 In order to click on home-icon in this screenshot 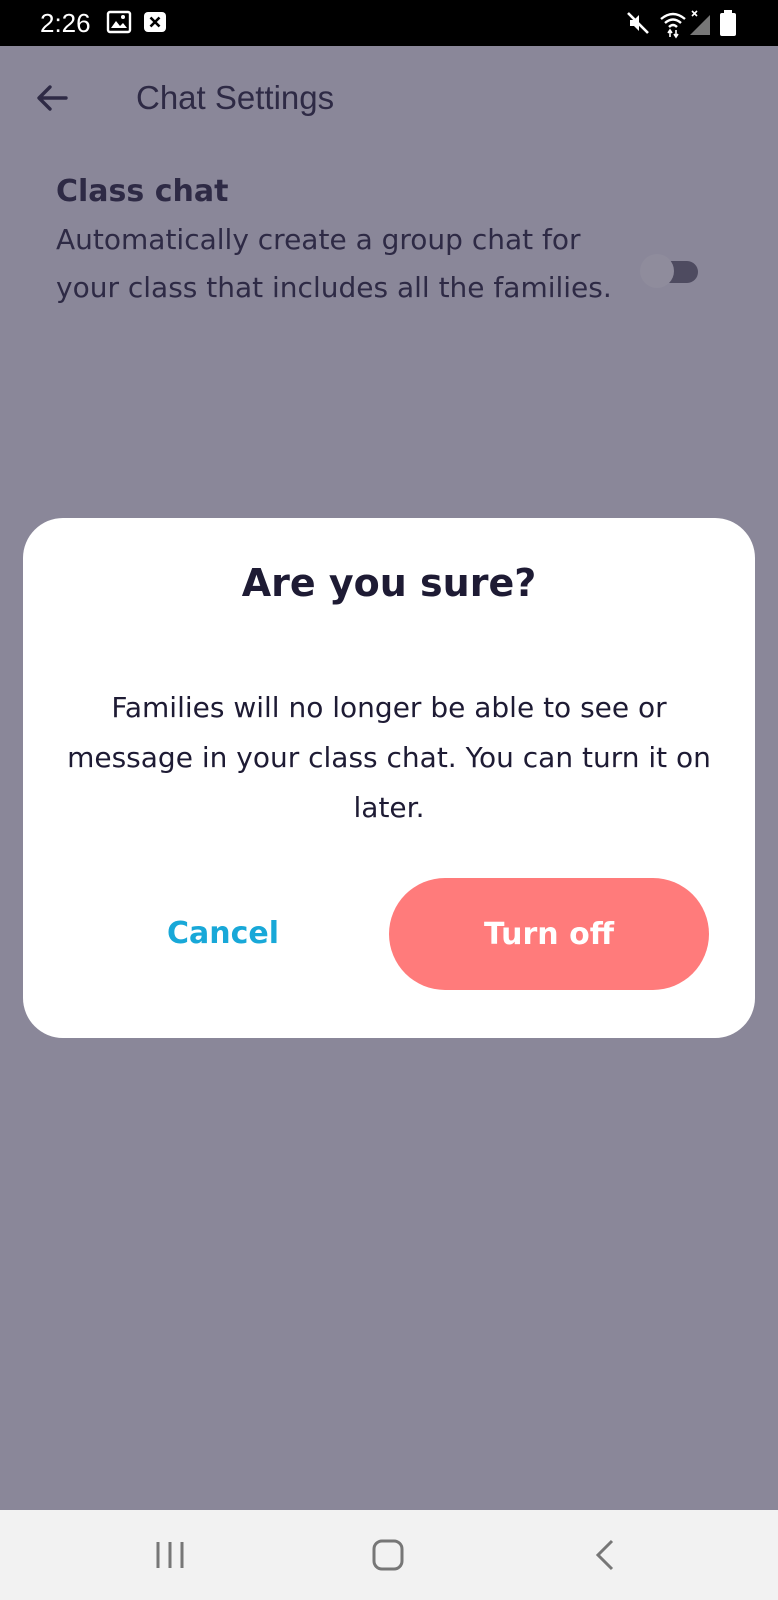, I will do `click(388, 1555)`.